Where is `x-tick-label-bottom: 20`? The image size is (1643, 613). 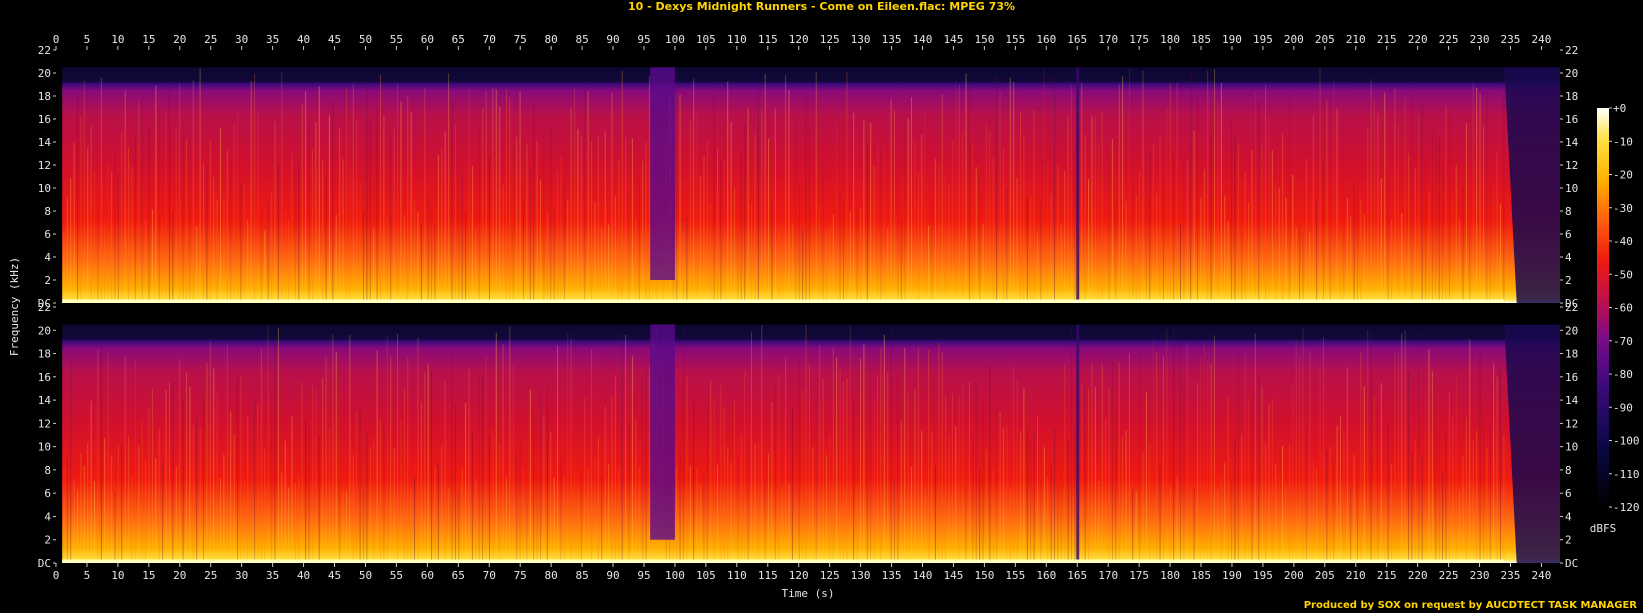
x-tick-label-bottom: 20 is located at coordinates (179, 575).